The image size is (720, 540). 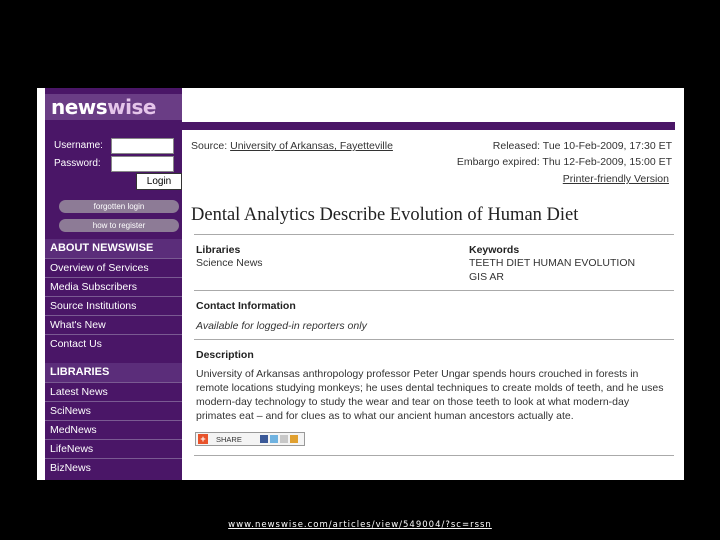 What do you see at coordinates (113, 343) in the screenshot?
I see `nav-contact-us: Contact Us` at bounding box center [113, 343].